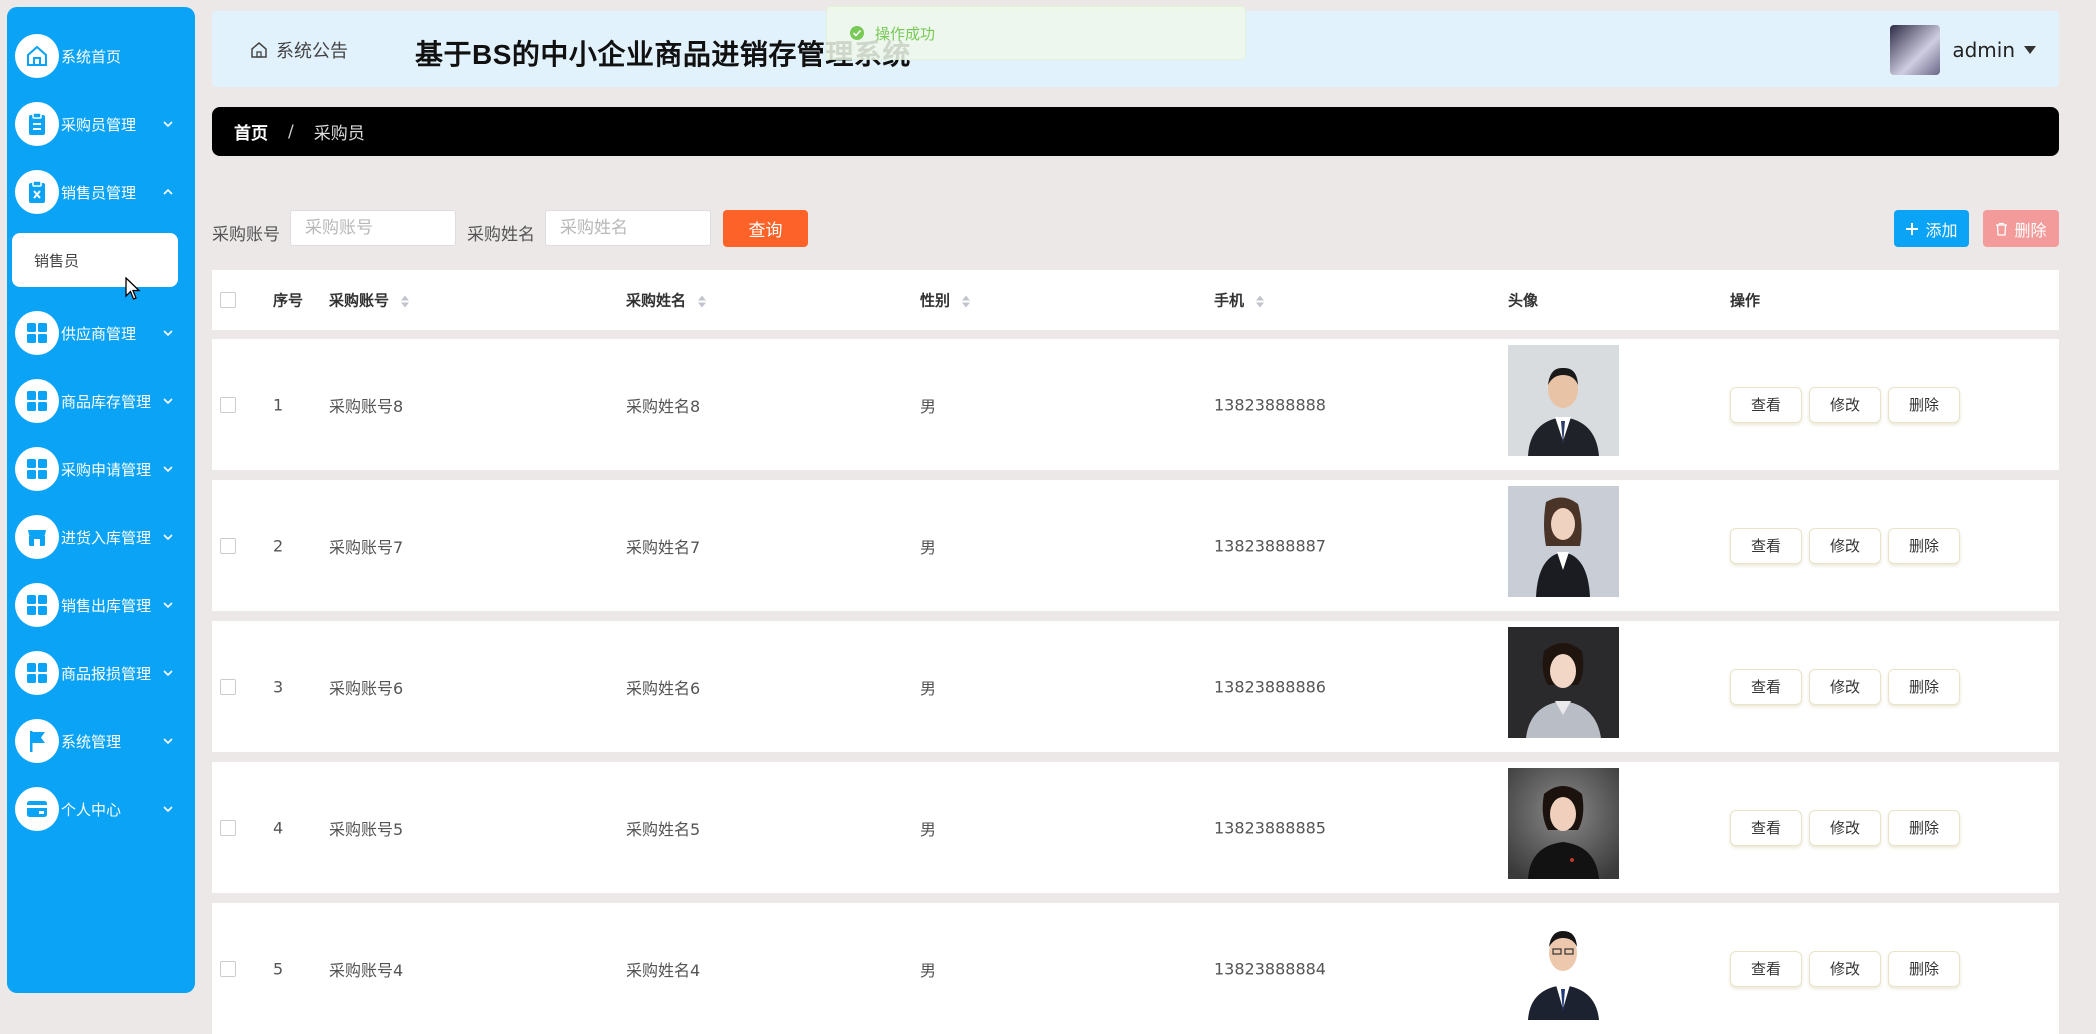 Image resolution: width=2096 pixels, height=1034 pixels. What do you see at coordinates (1963, 50) in the screenshot?
I see `user-menu: admin` at bounding box center [1963, 50].